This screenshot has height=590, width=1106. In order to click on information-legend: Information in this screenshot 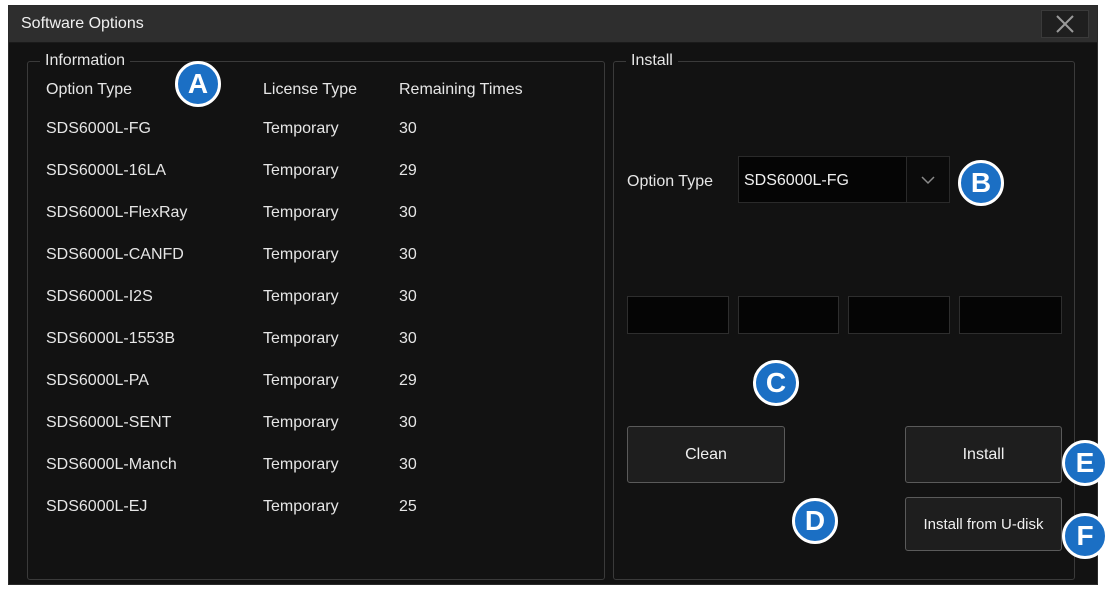, I will do `click(85, 60)`.